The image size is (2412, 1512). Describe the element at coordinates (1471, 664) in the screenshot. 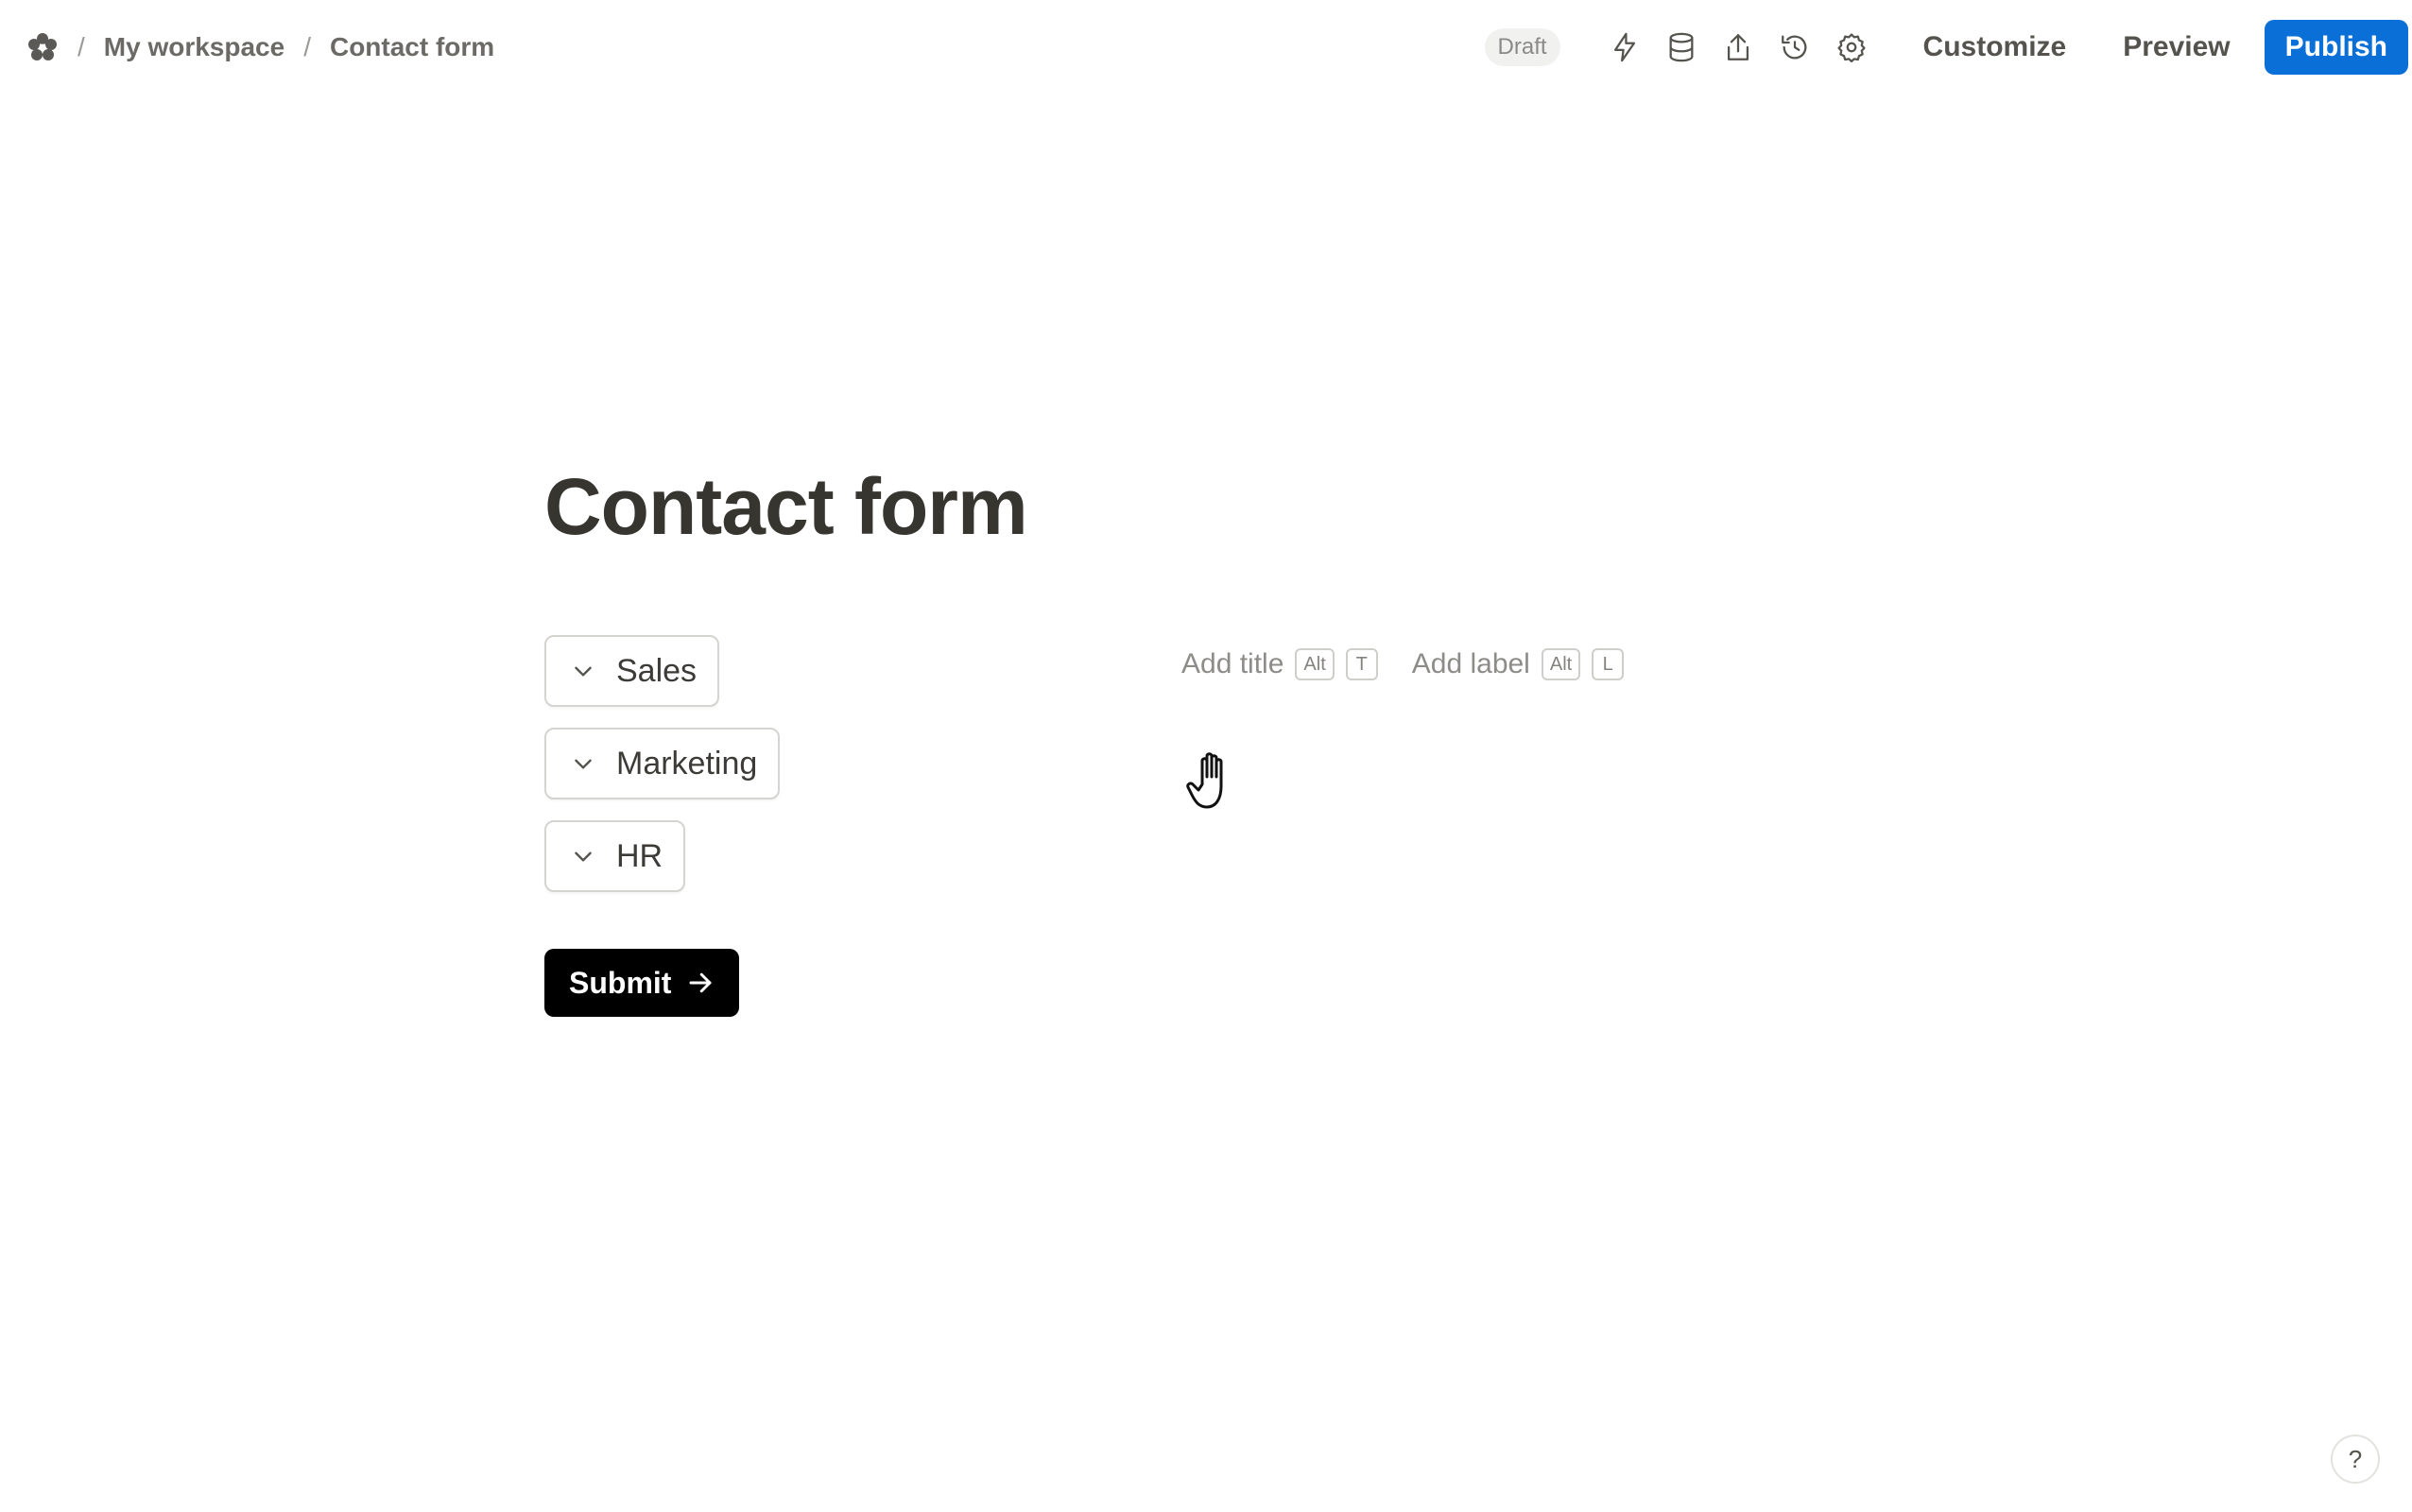

I see `add-label-button: Add label` at that location.